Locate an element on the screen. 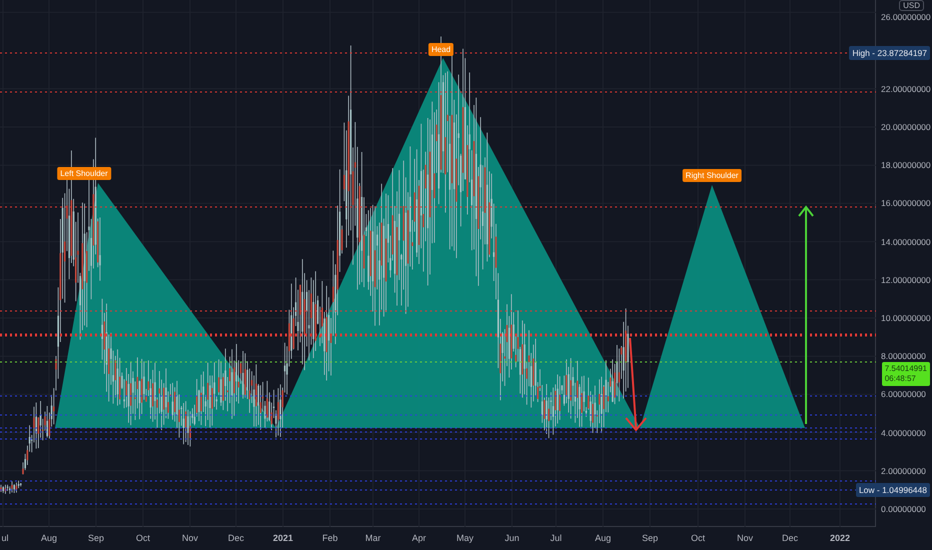  price-tick-label: 10.00000000 is located at coordinates (906, 318).